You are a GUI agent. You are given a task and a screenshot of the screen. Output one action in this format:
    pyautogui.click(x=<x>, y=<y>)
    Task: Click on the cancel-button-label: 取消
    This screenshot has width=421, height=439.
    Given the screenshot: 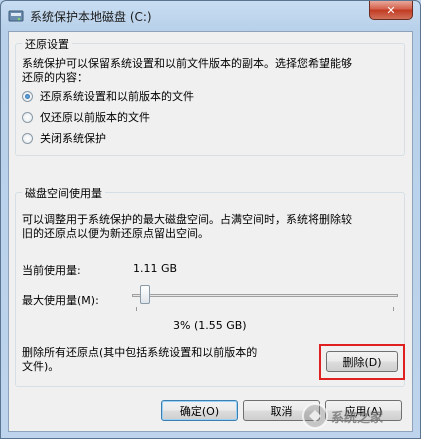 What is the action you would take?
    pyautogui.click(x=281, y=411)
    